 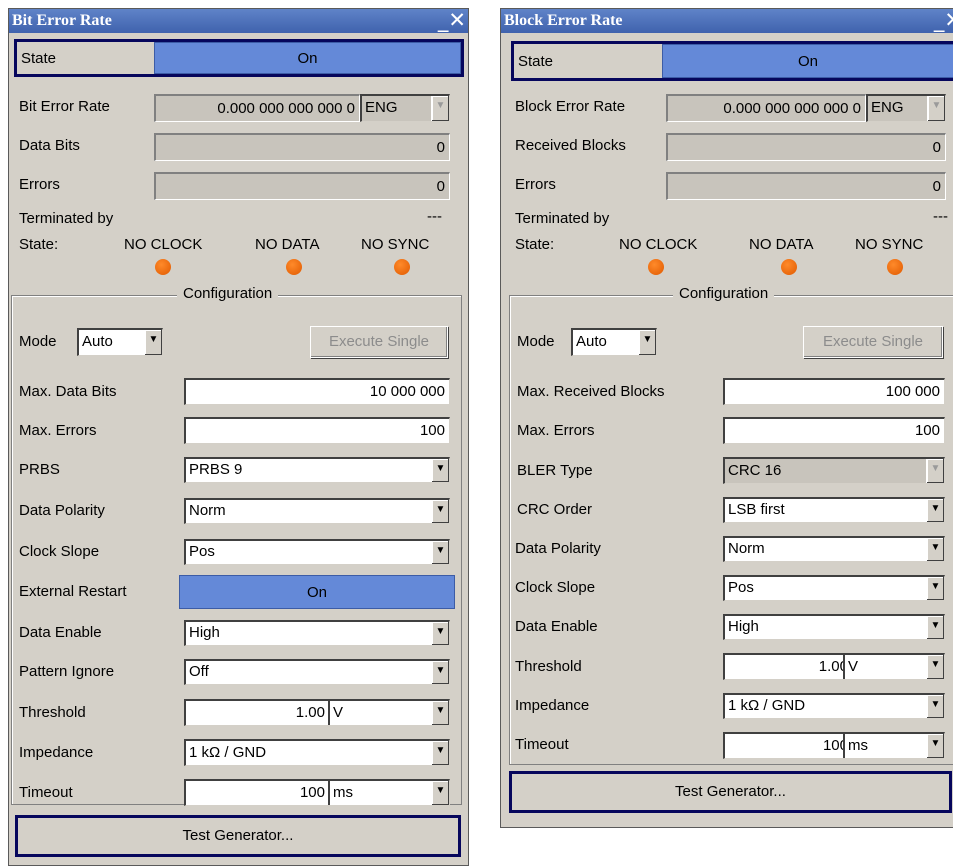 What do you see at coordinates (317, 470) in the screenshot?
I see `ber-prbs-select: PRBS 9 ▼` at bounding box center [317, 470].